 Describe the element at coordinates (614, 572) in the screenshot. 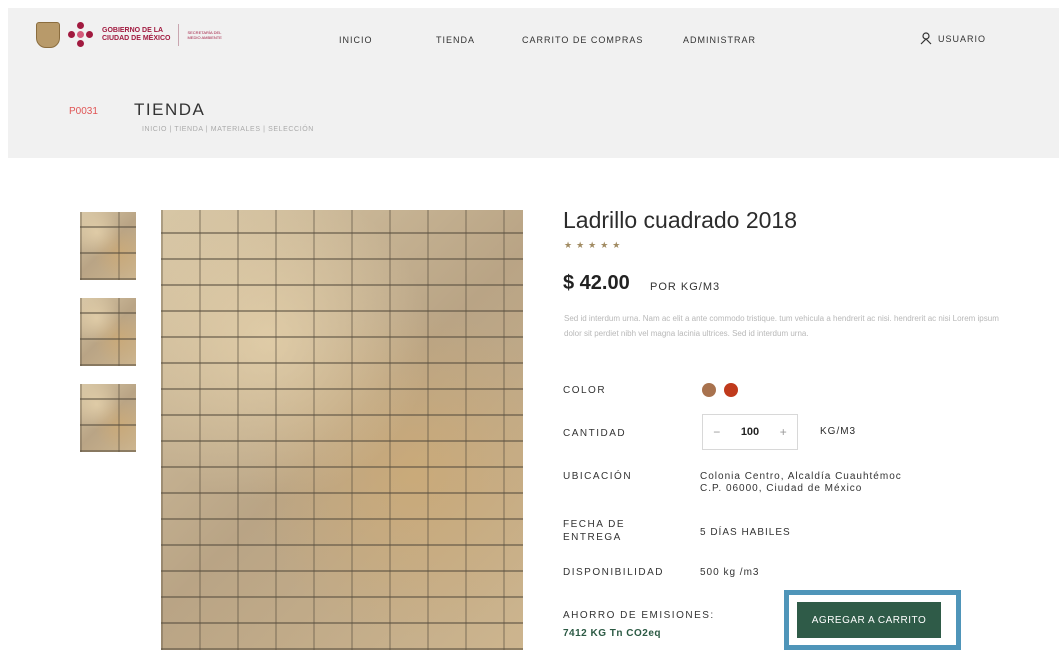

I see `availability-label: DISPONIBILIDAD` at that location.